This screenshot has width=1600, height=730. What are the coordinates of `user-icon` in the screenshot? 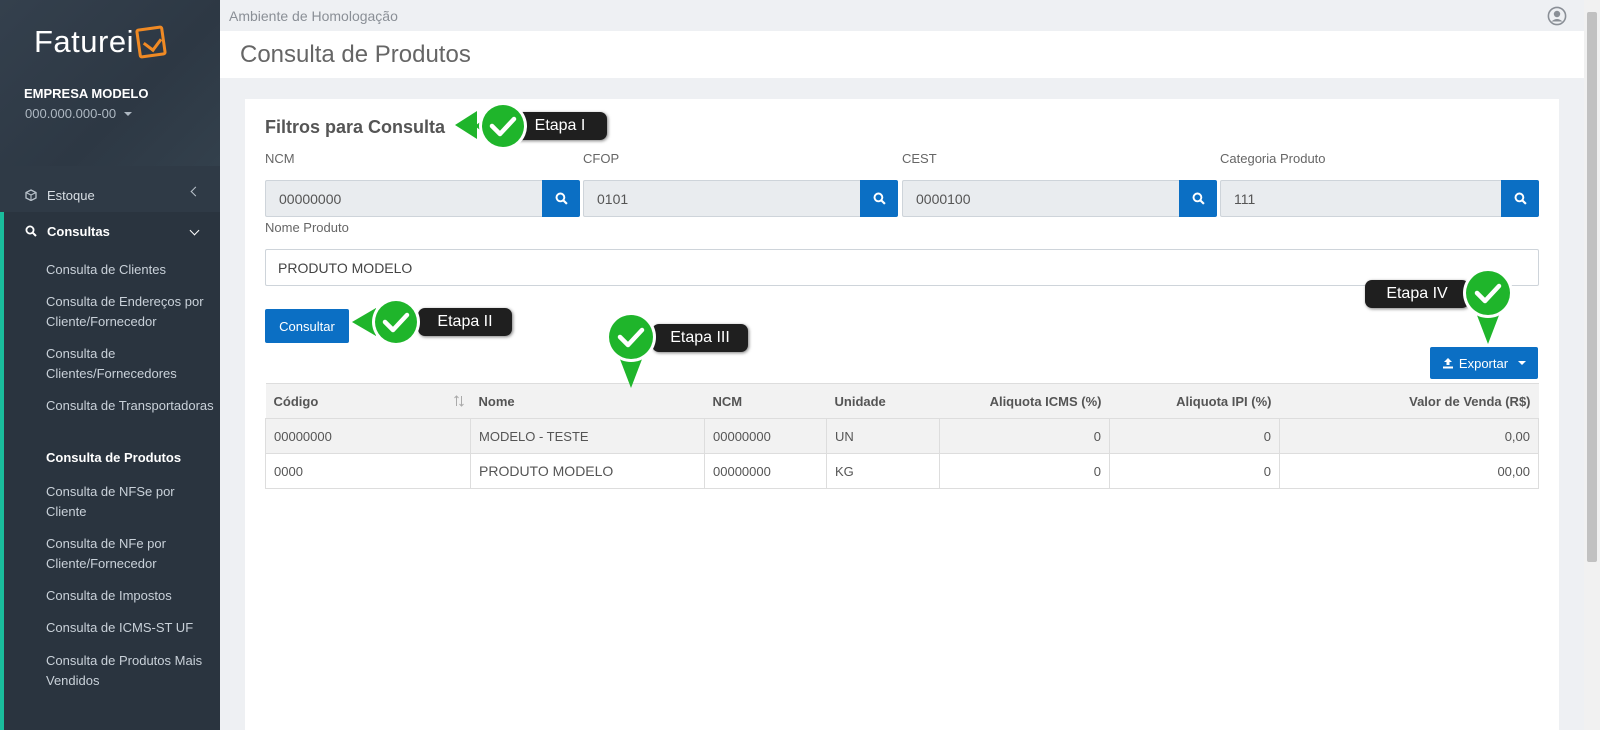 It's located at (1557, 16).